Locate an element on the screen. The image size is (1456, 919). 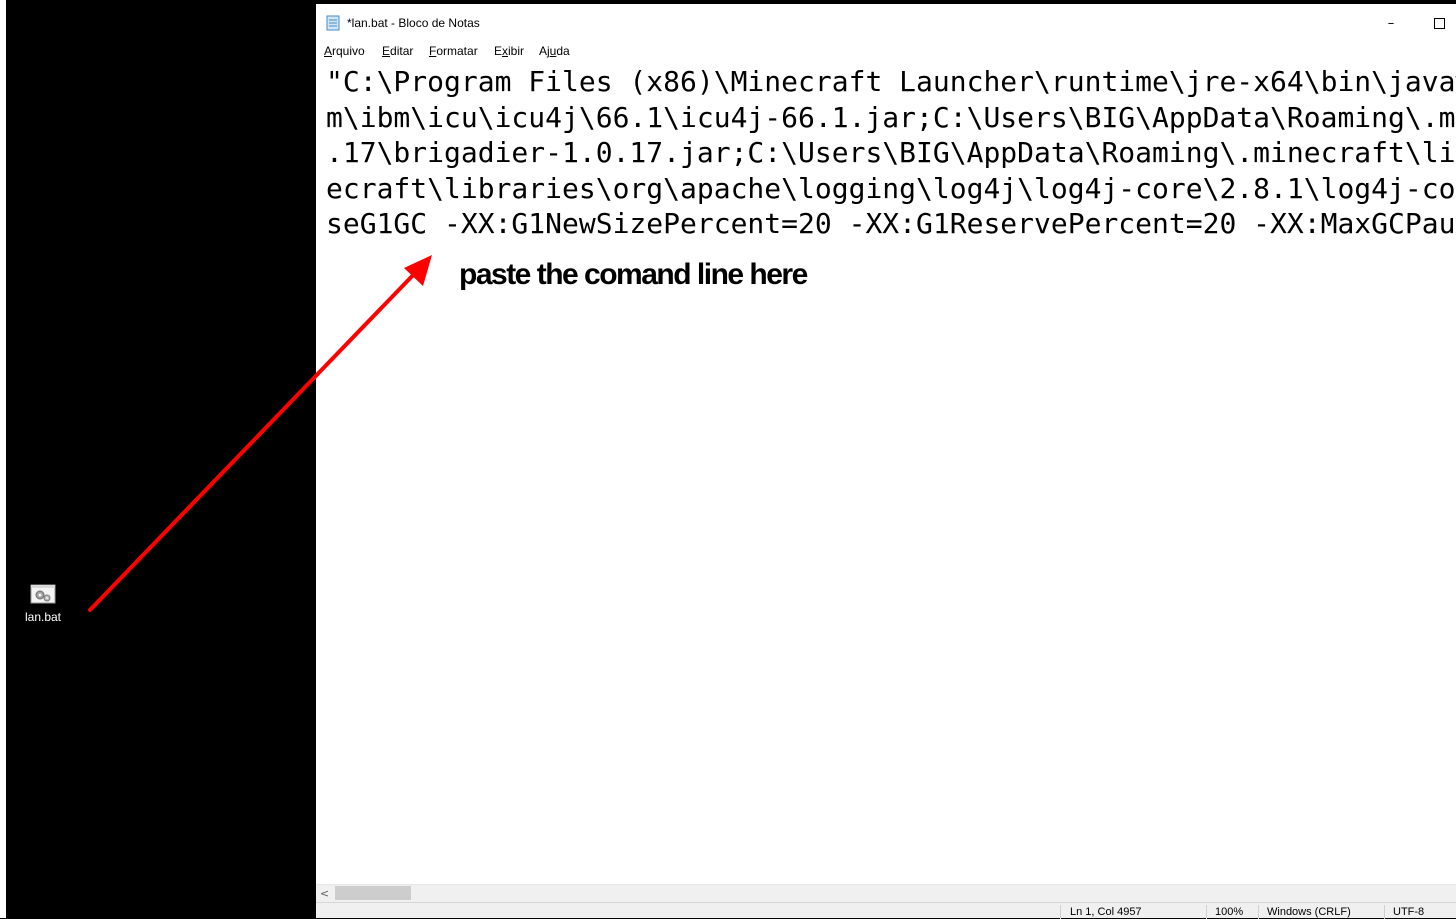
status-zoom: 100% is located at coordinates (1229, 912).